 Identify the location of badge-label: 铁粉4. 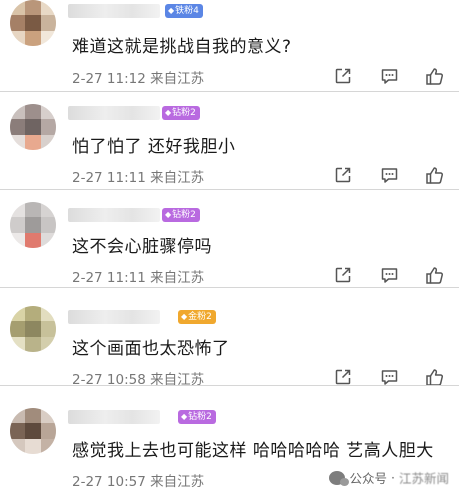
(187, 11).